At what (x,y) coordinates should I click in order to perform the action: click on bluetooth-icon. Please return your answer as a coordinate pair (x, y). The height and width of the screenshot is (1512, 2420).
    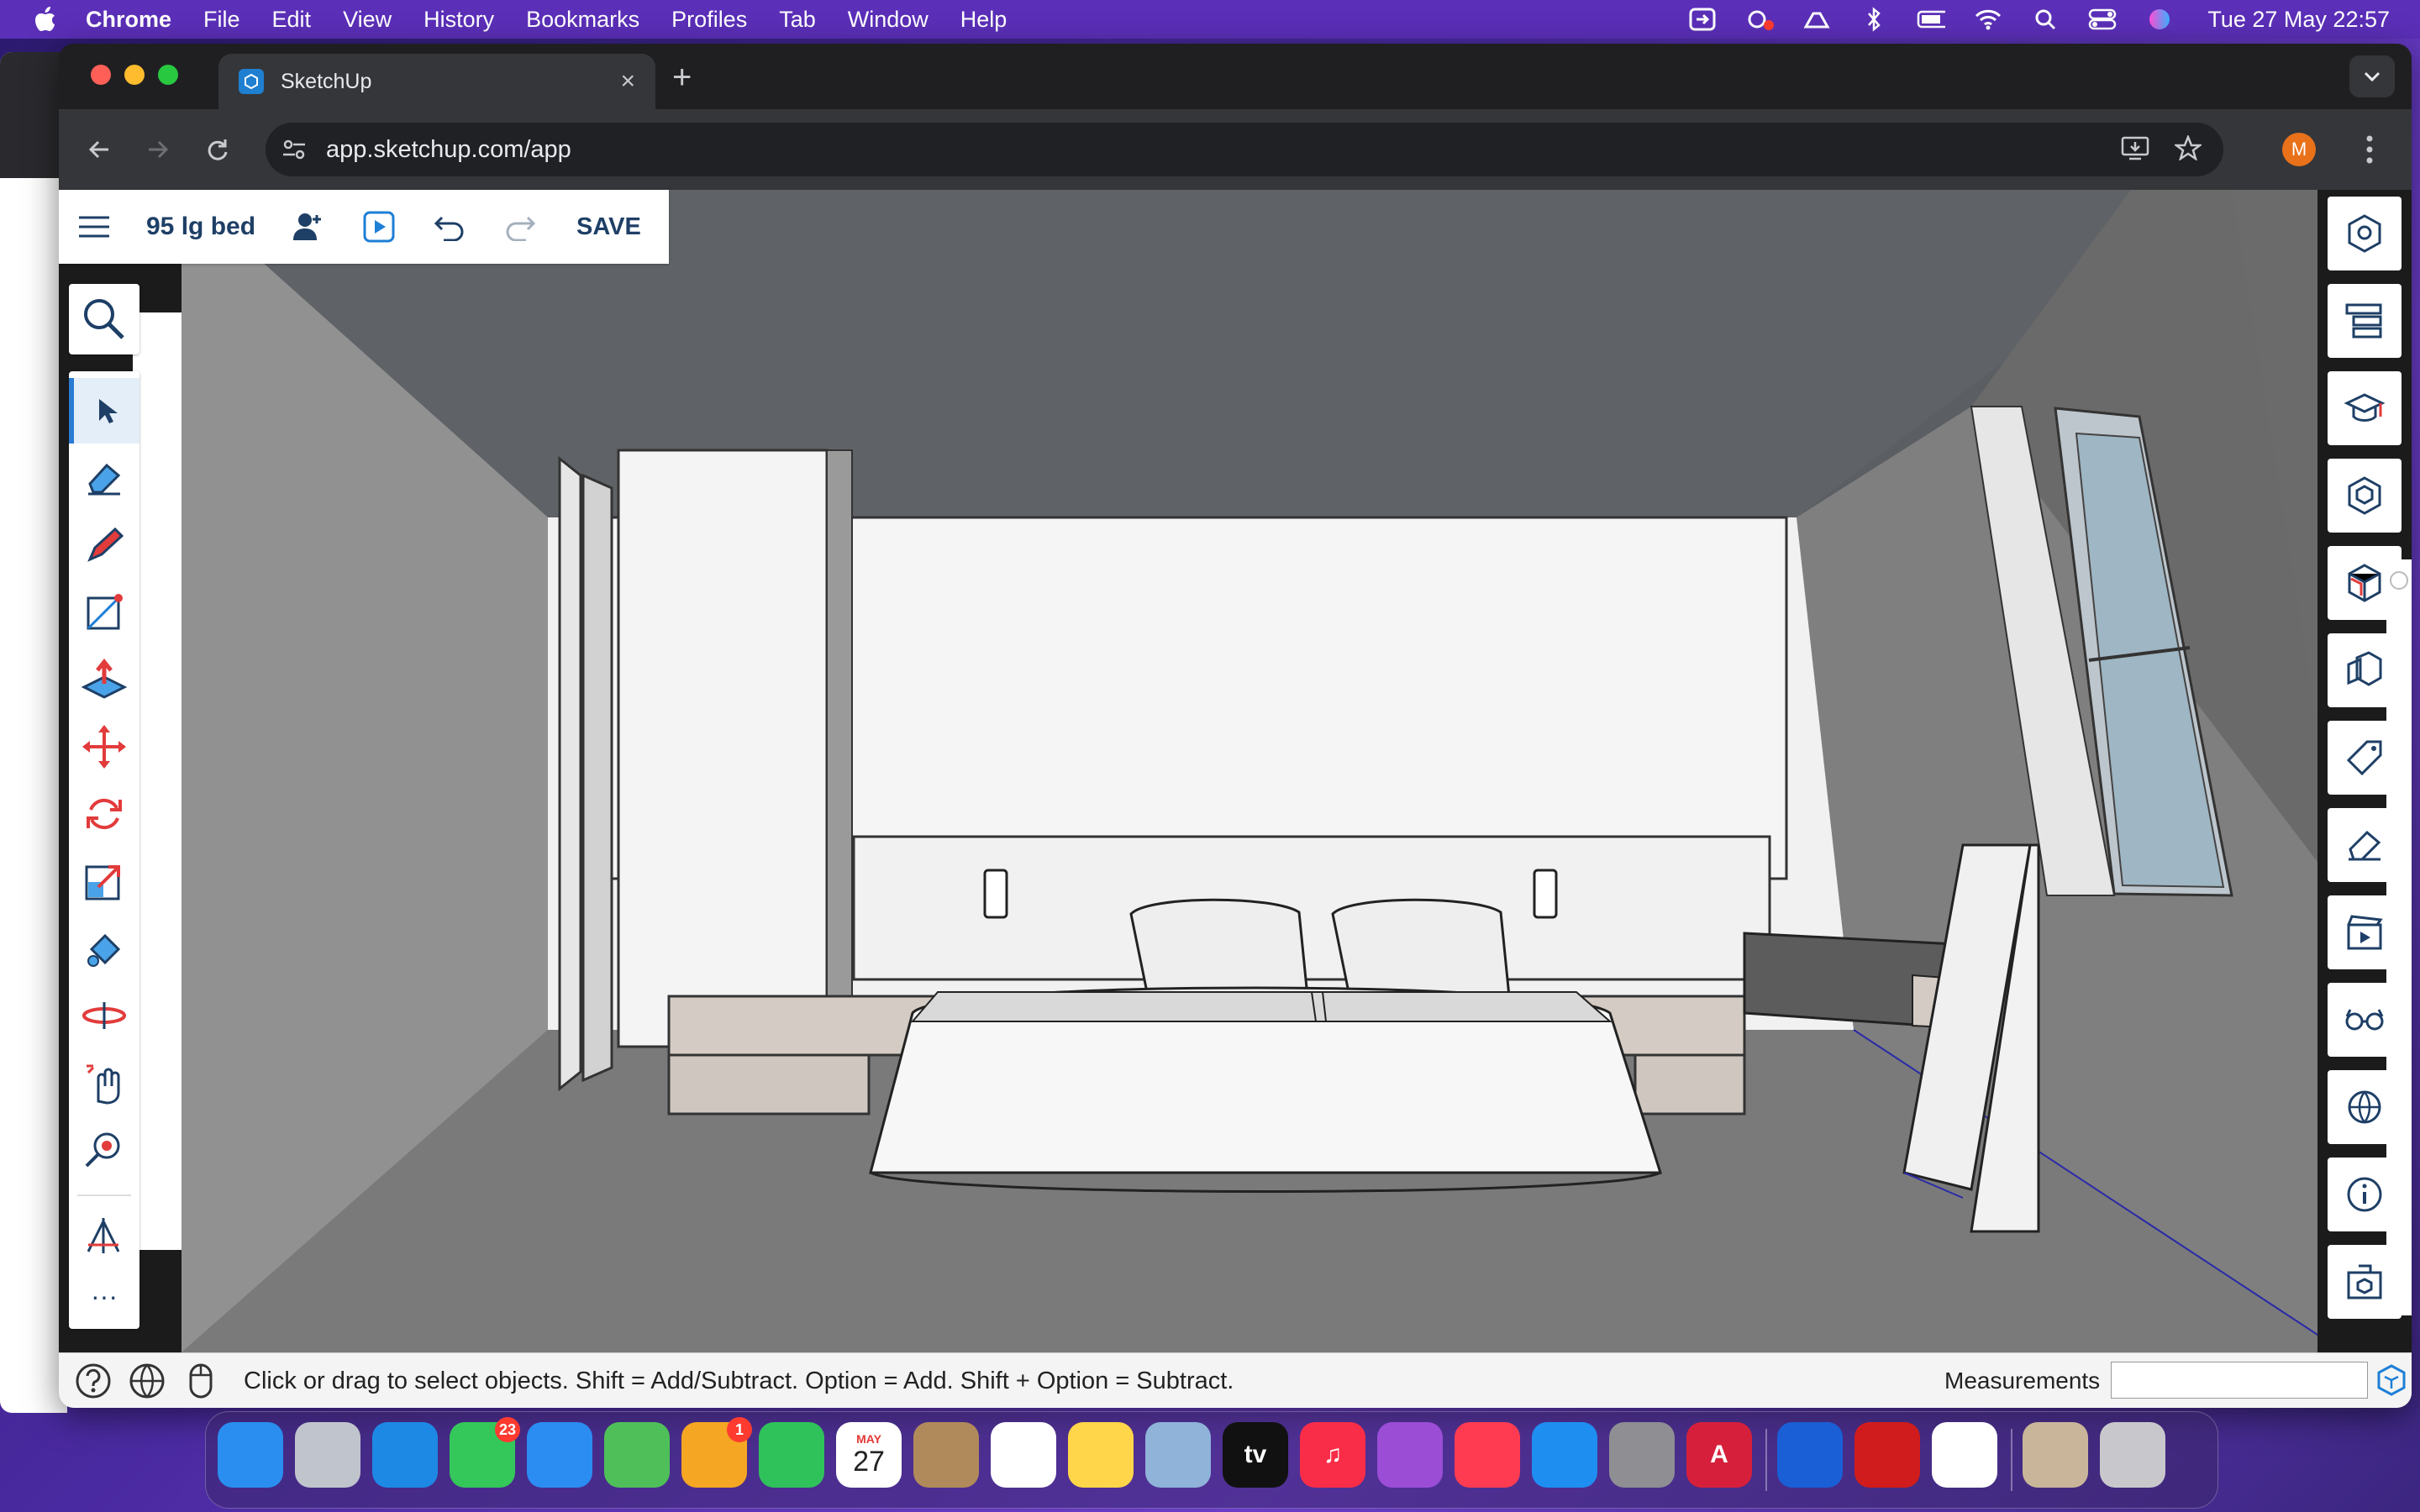
    Looking at the image, I should click on (1874, 19).